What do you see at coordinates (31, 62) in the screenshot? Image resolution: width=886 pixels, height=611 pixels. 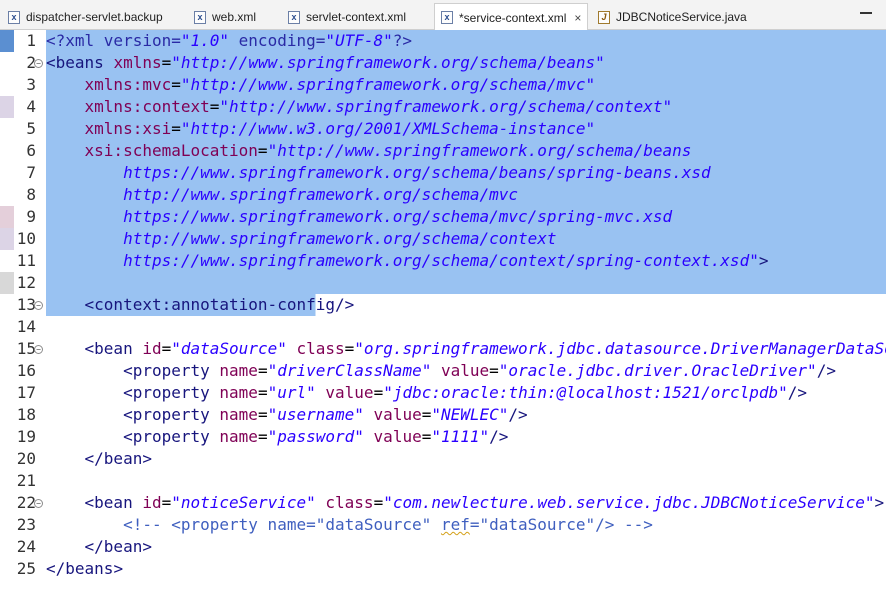 I see `line-number: 2` at bounding box center [31, 62].